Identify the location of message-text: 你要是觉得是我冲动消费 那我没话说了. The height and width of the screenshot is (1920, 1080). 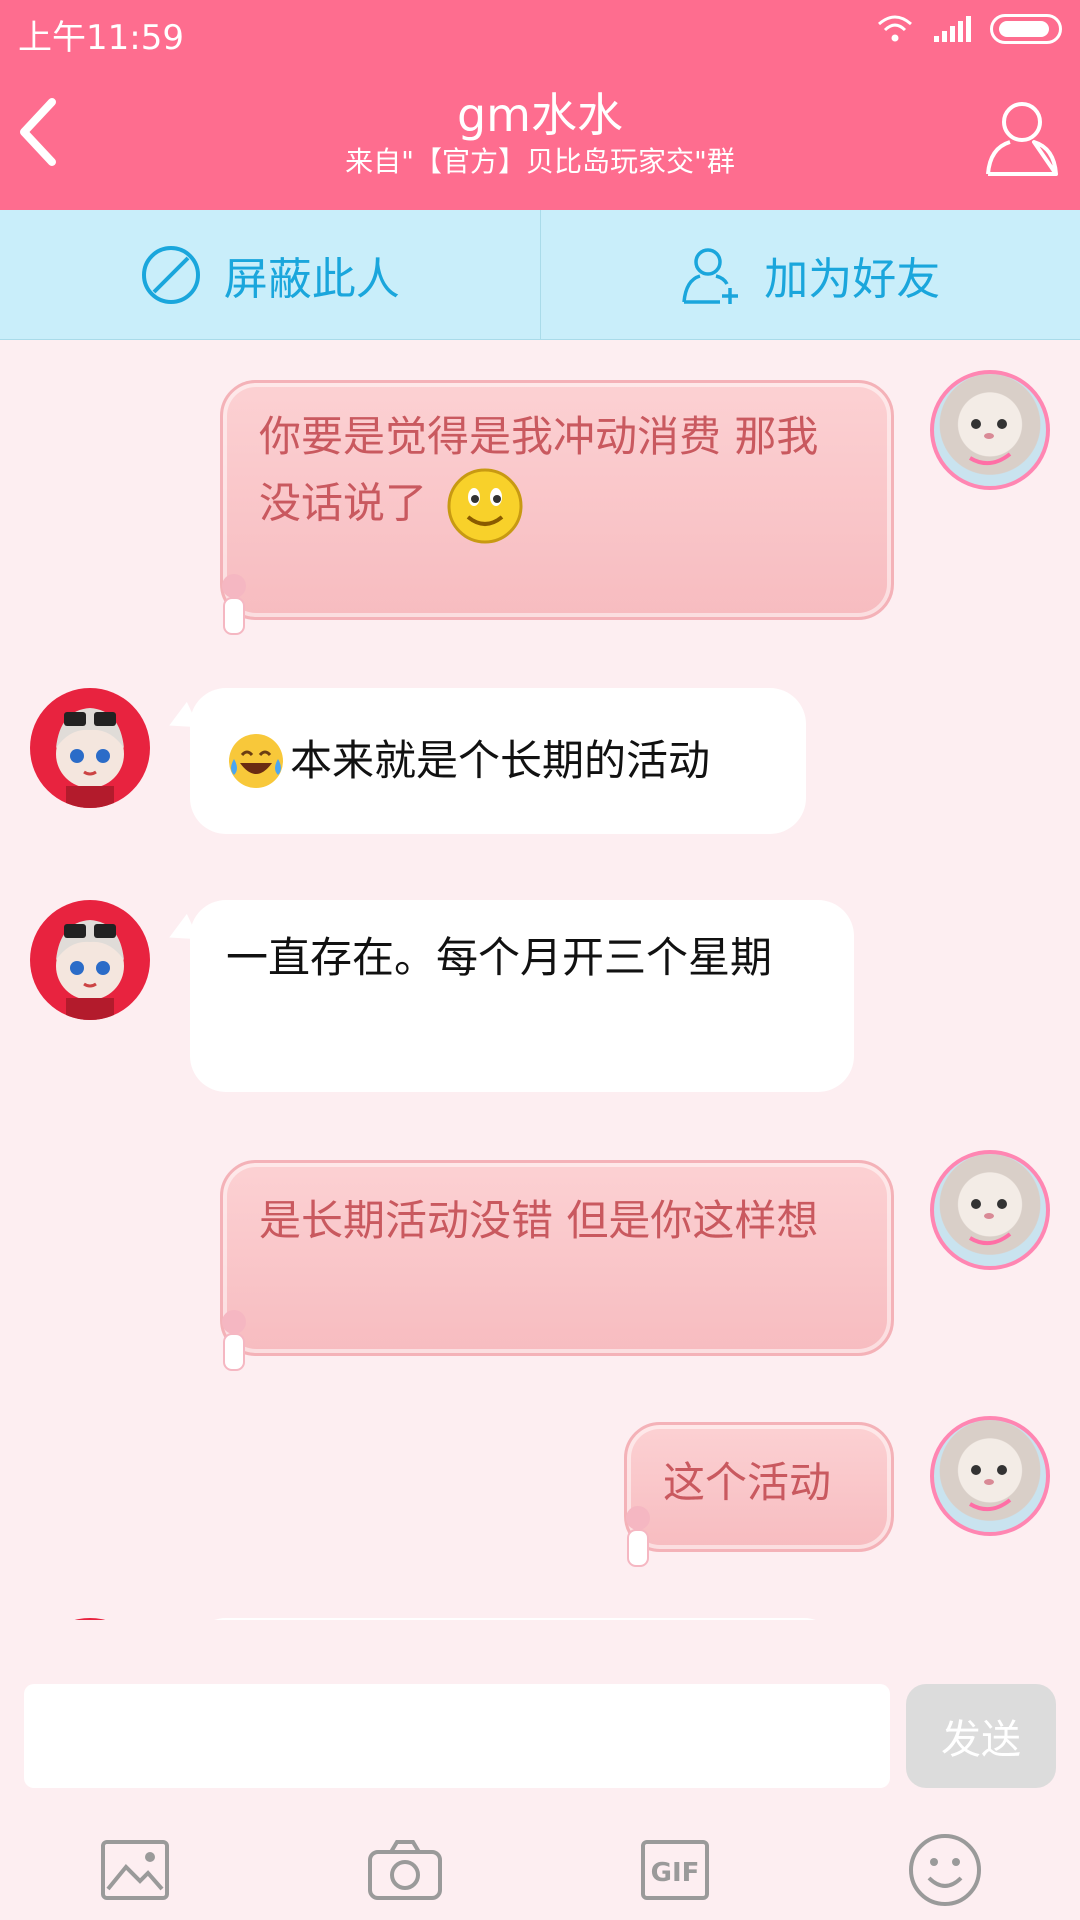
(539, 470).